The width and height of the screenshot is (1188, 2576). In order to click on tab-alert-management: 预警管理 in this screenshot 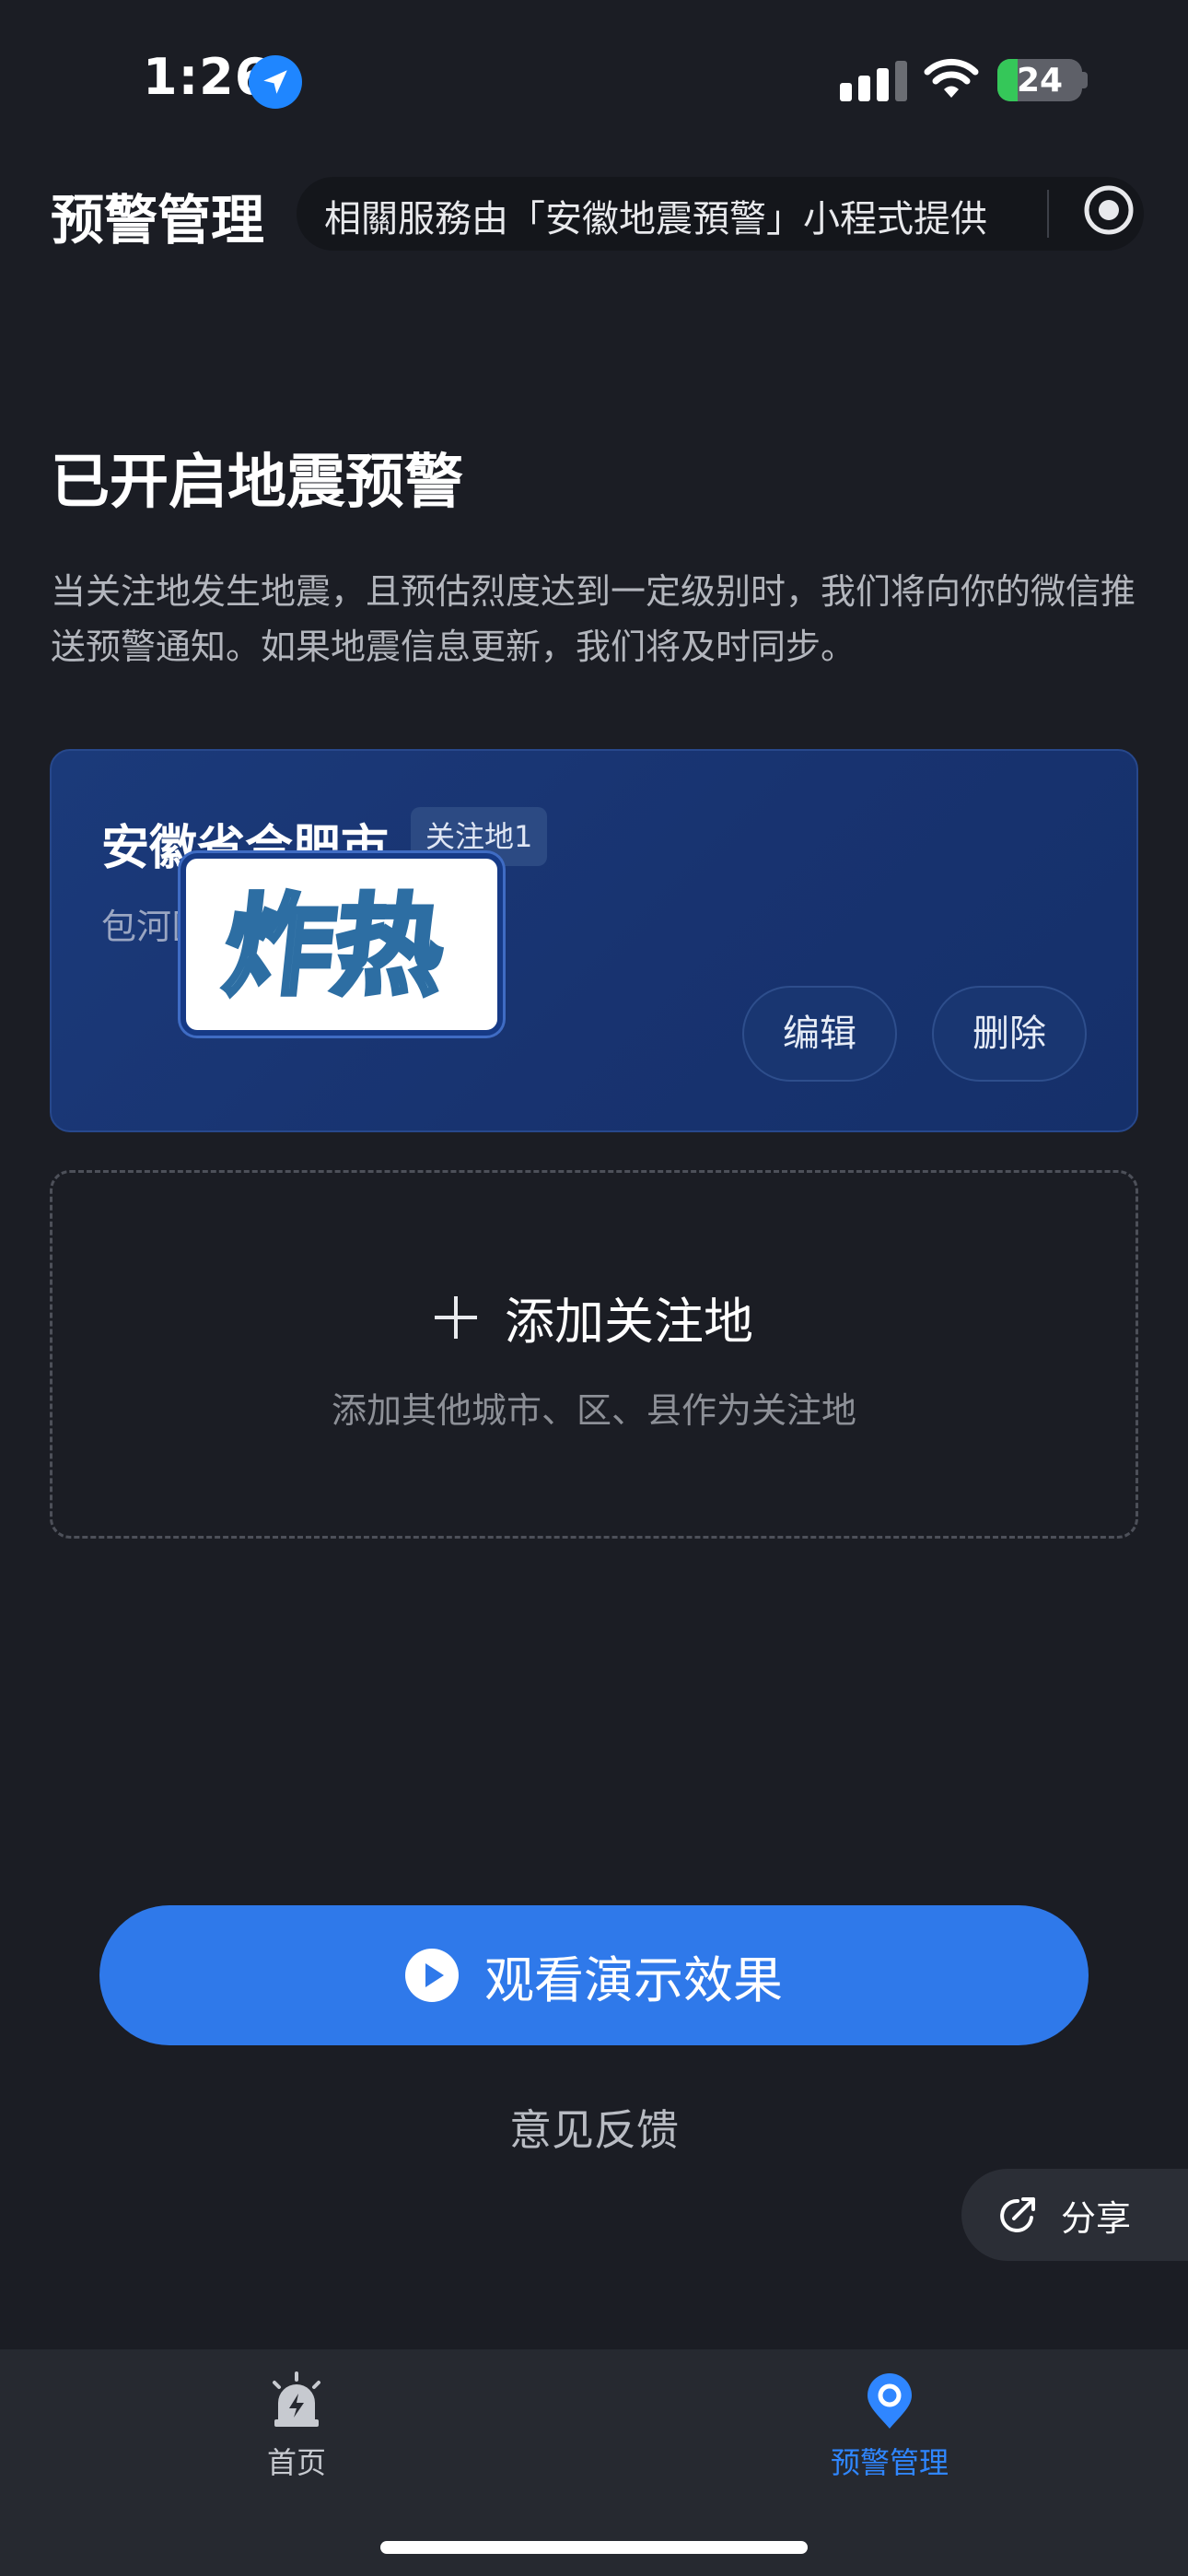, I will do `click(889, 2426)`.